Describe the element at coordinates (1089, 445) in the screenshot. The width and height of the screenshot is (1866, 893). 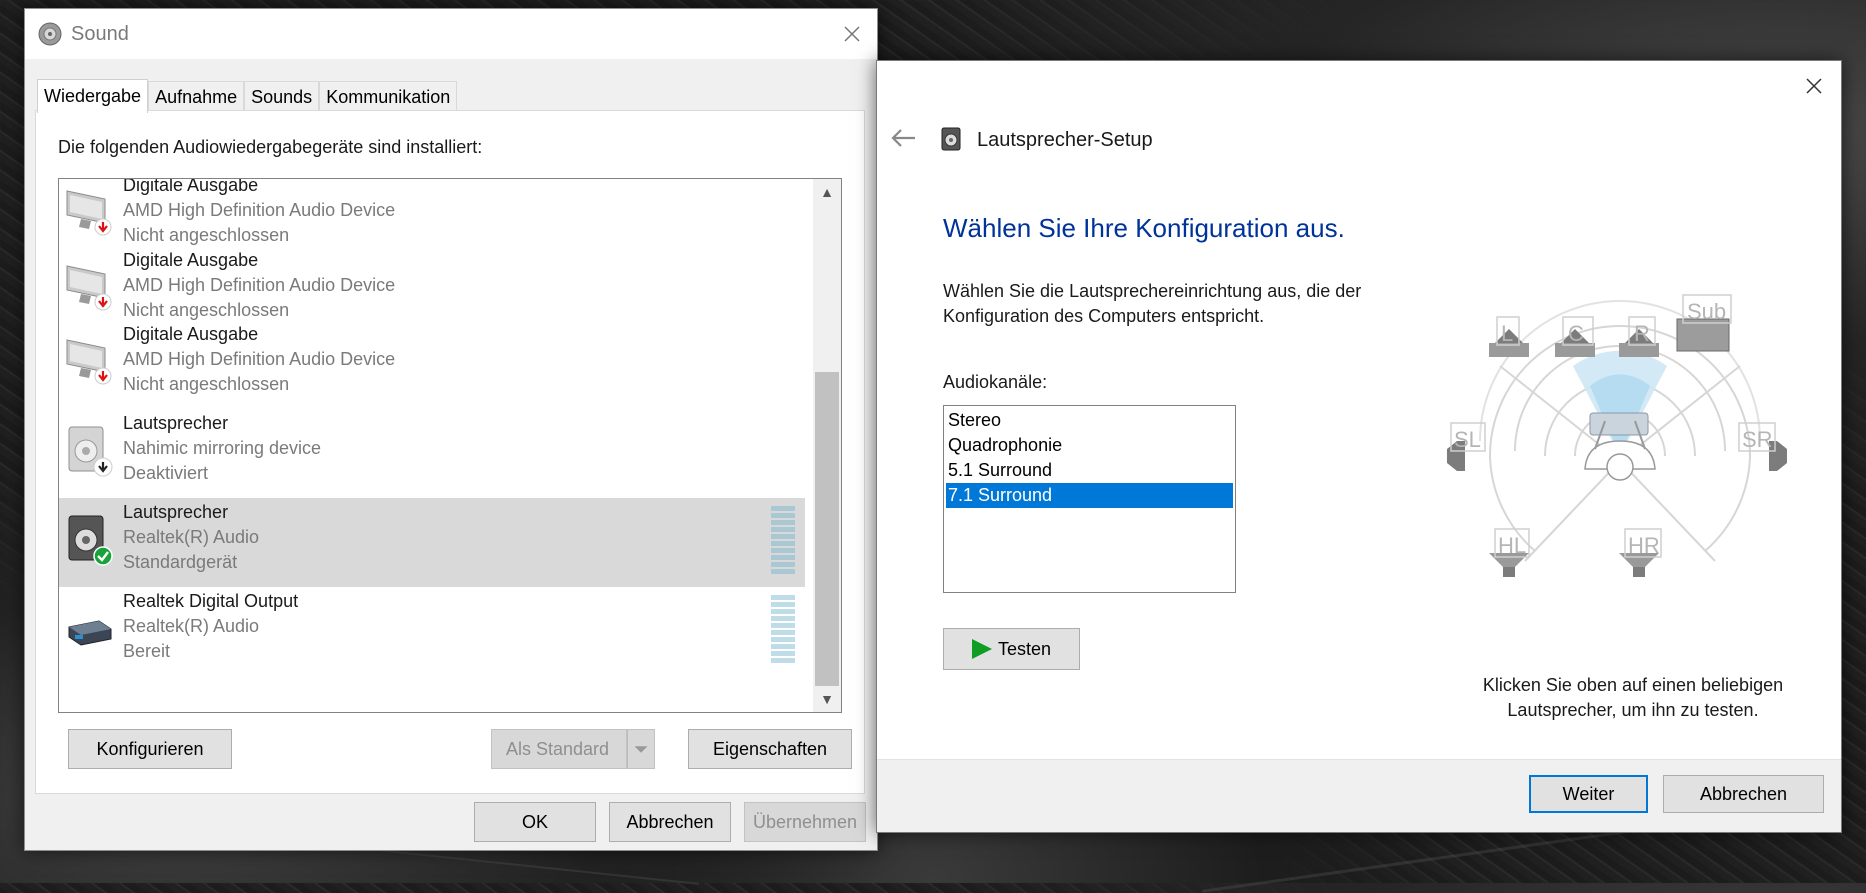
I see `channel-option-quadrophonie: Quadrophonie` at that location.